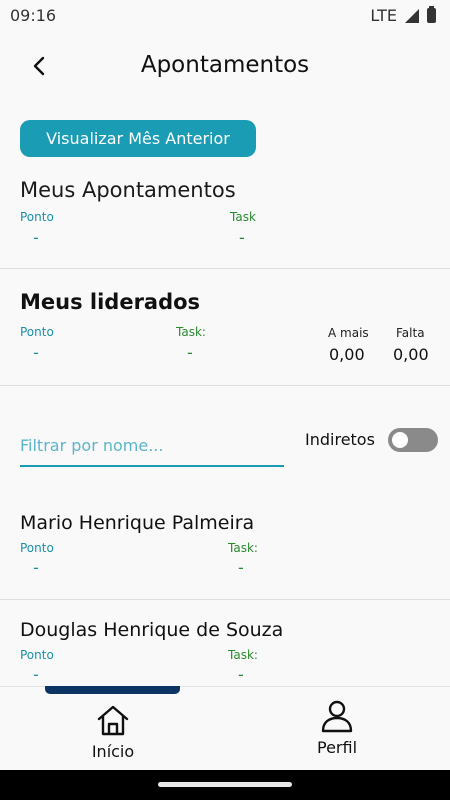 The width and height of the screenshot is (450, 800). What do you see at coordinates (431, 14) in the screenshot?
I see `battery-icon` at bounding box center [431, 14].